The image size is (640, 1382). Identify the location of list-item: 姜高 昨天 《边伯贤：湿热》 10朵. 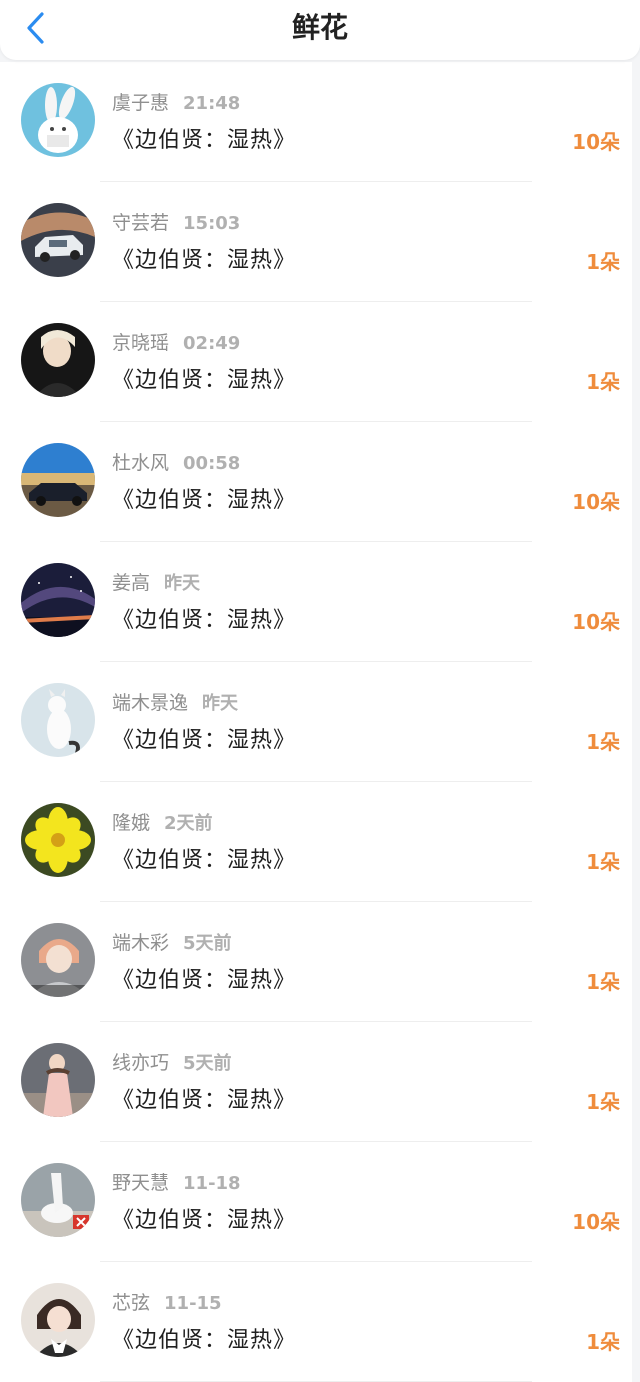
(316, 602).